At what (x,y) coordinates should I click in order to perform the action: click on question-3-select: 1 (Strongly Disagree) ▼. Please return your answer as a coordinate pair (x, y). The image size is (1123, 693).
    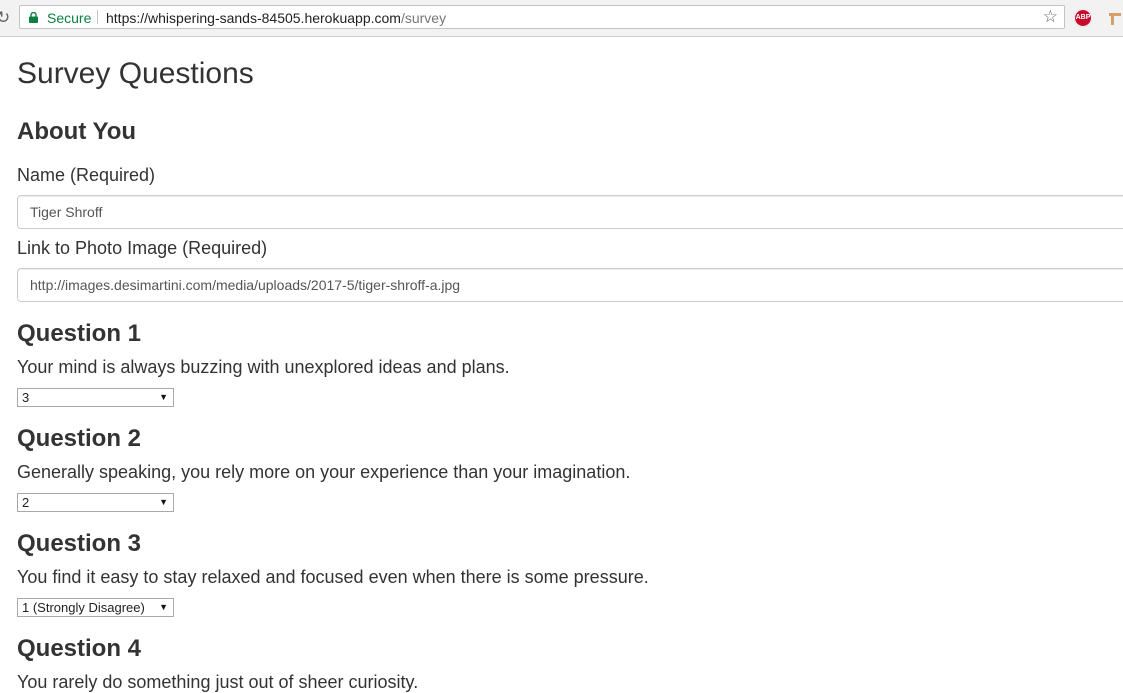
    Looking at the image, I should click on (95, 607).